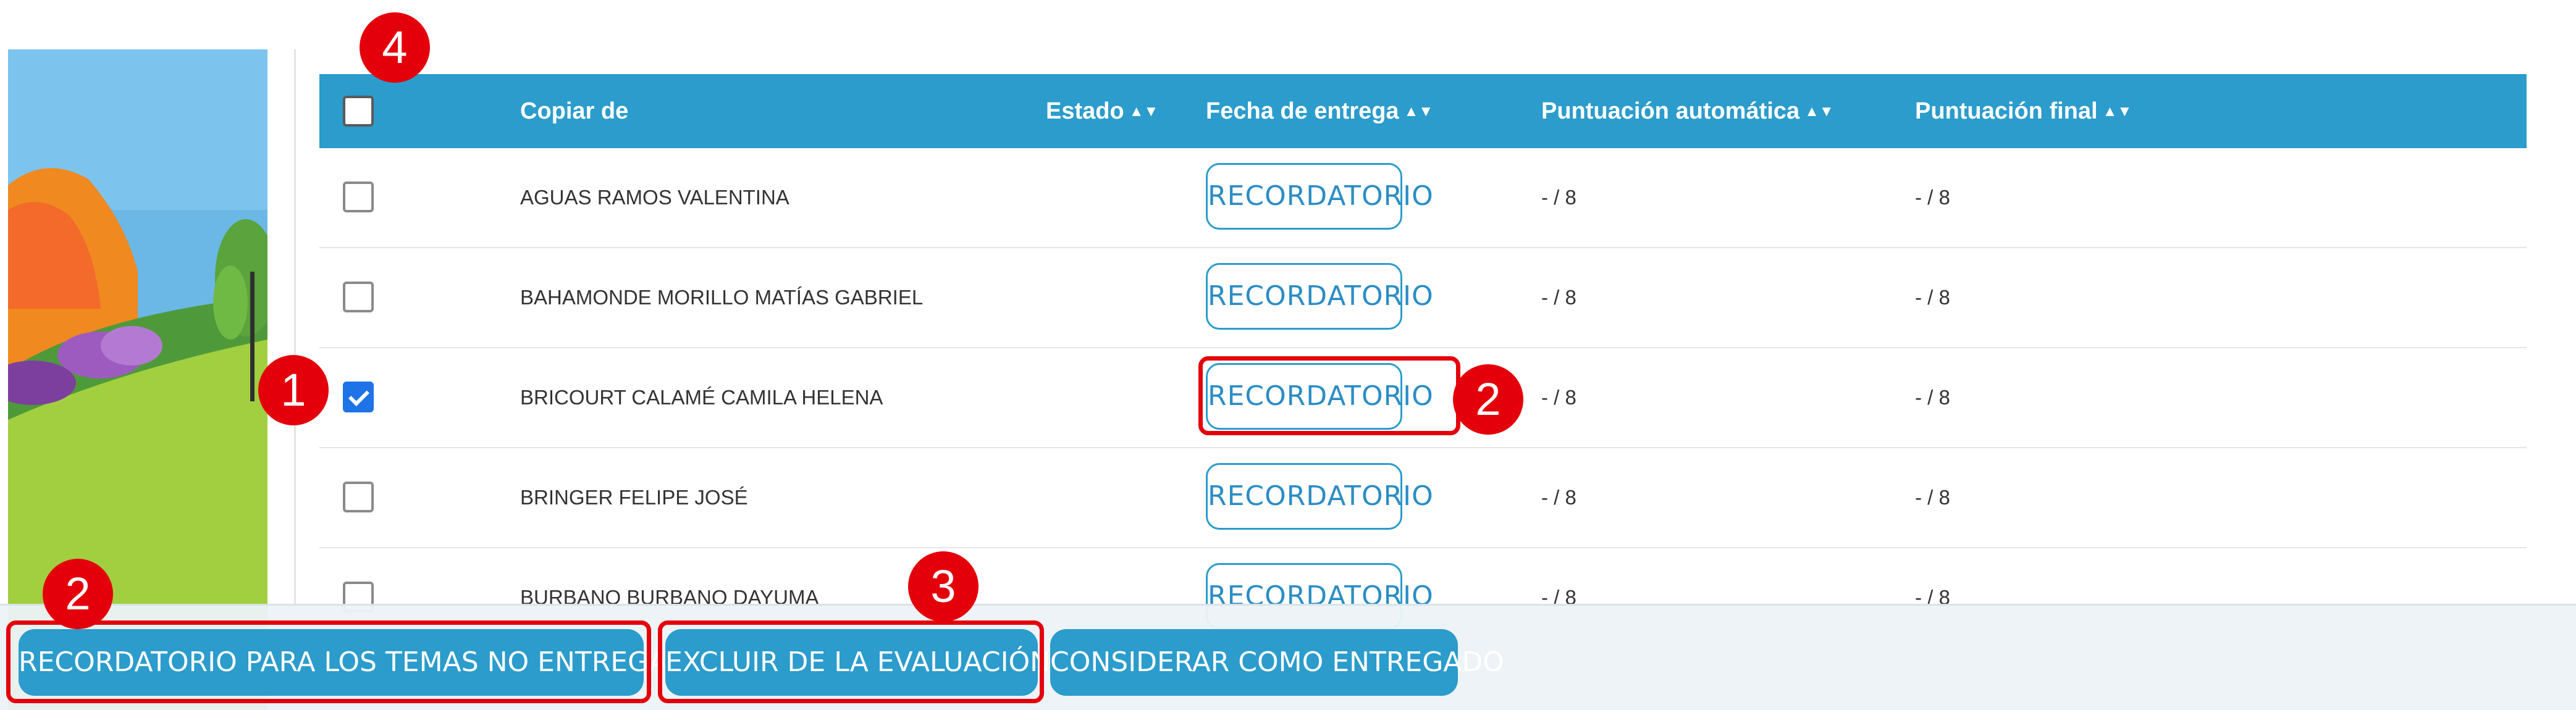  I want to click on highlight-remind-all, so click(328, 661).